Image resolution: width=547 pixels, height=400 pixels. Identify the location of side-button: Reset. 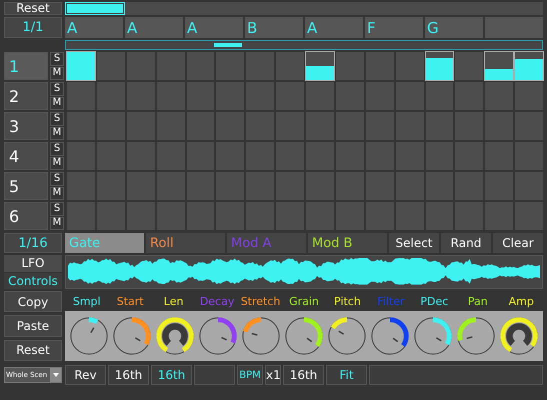
(33, 350).